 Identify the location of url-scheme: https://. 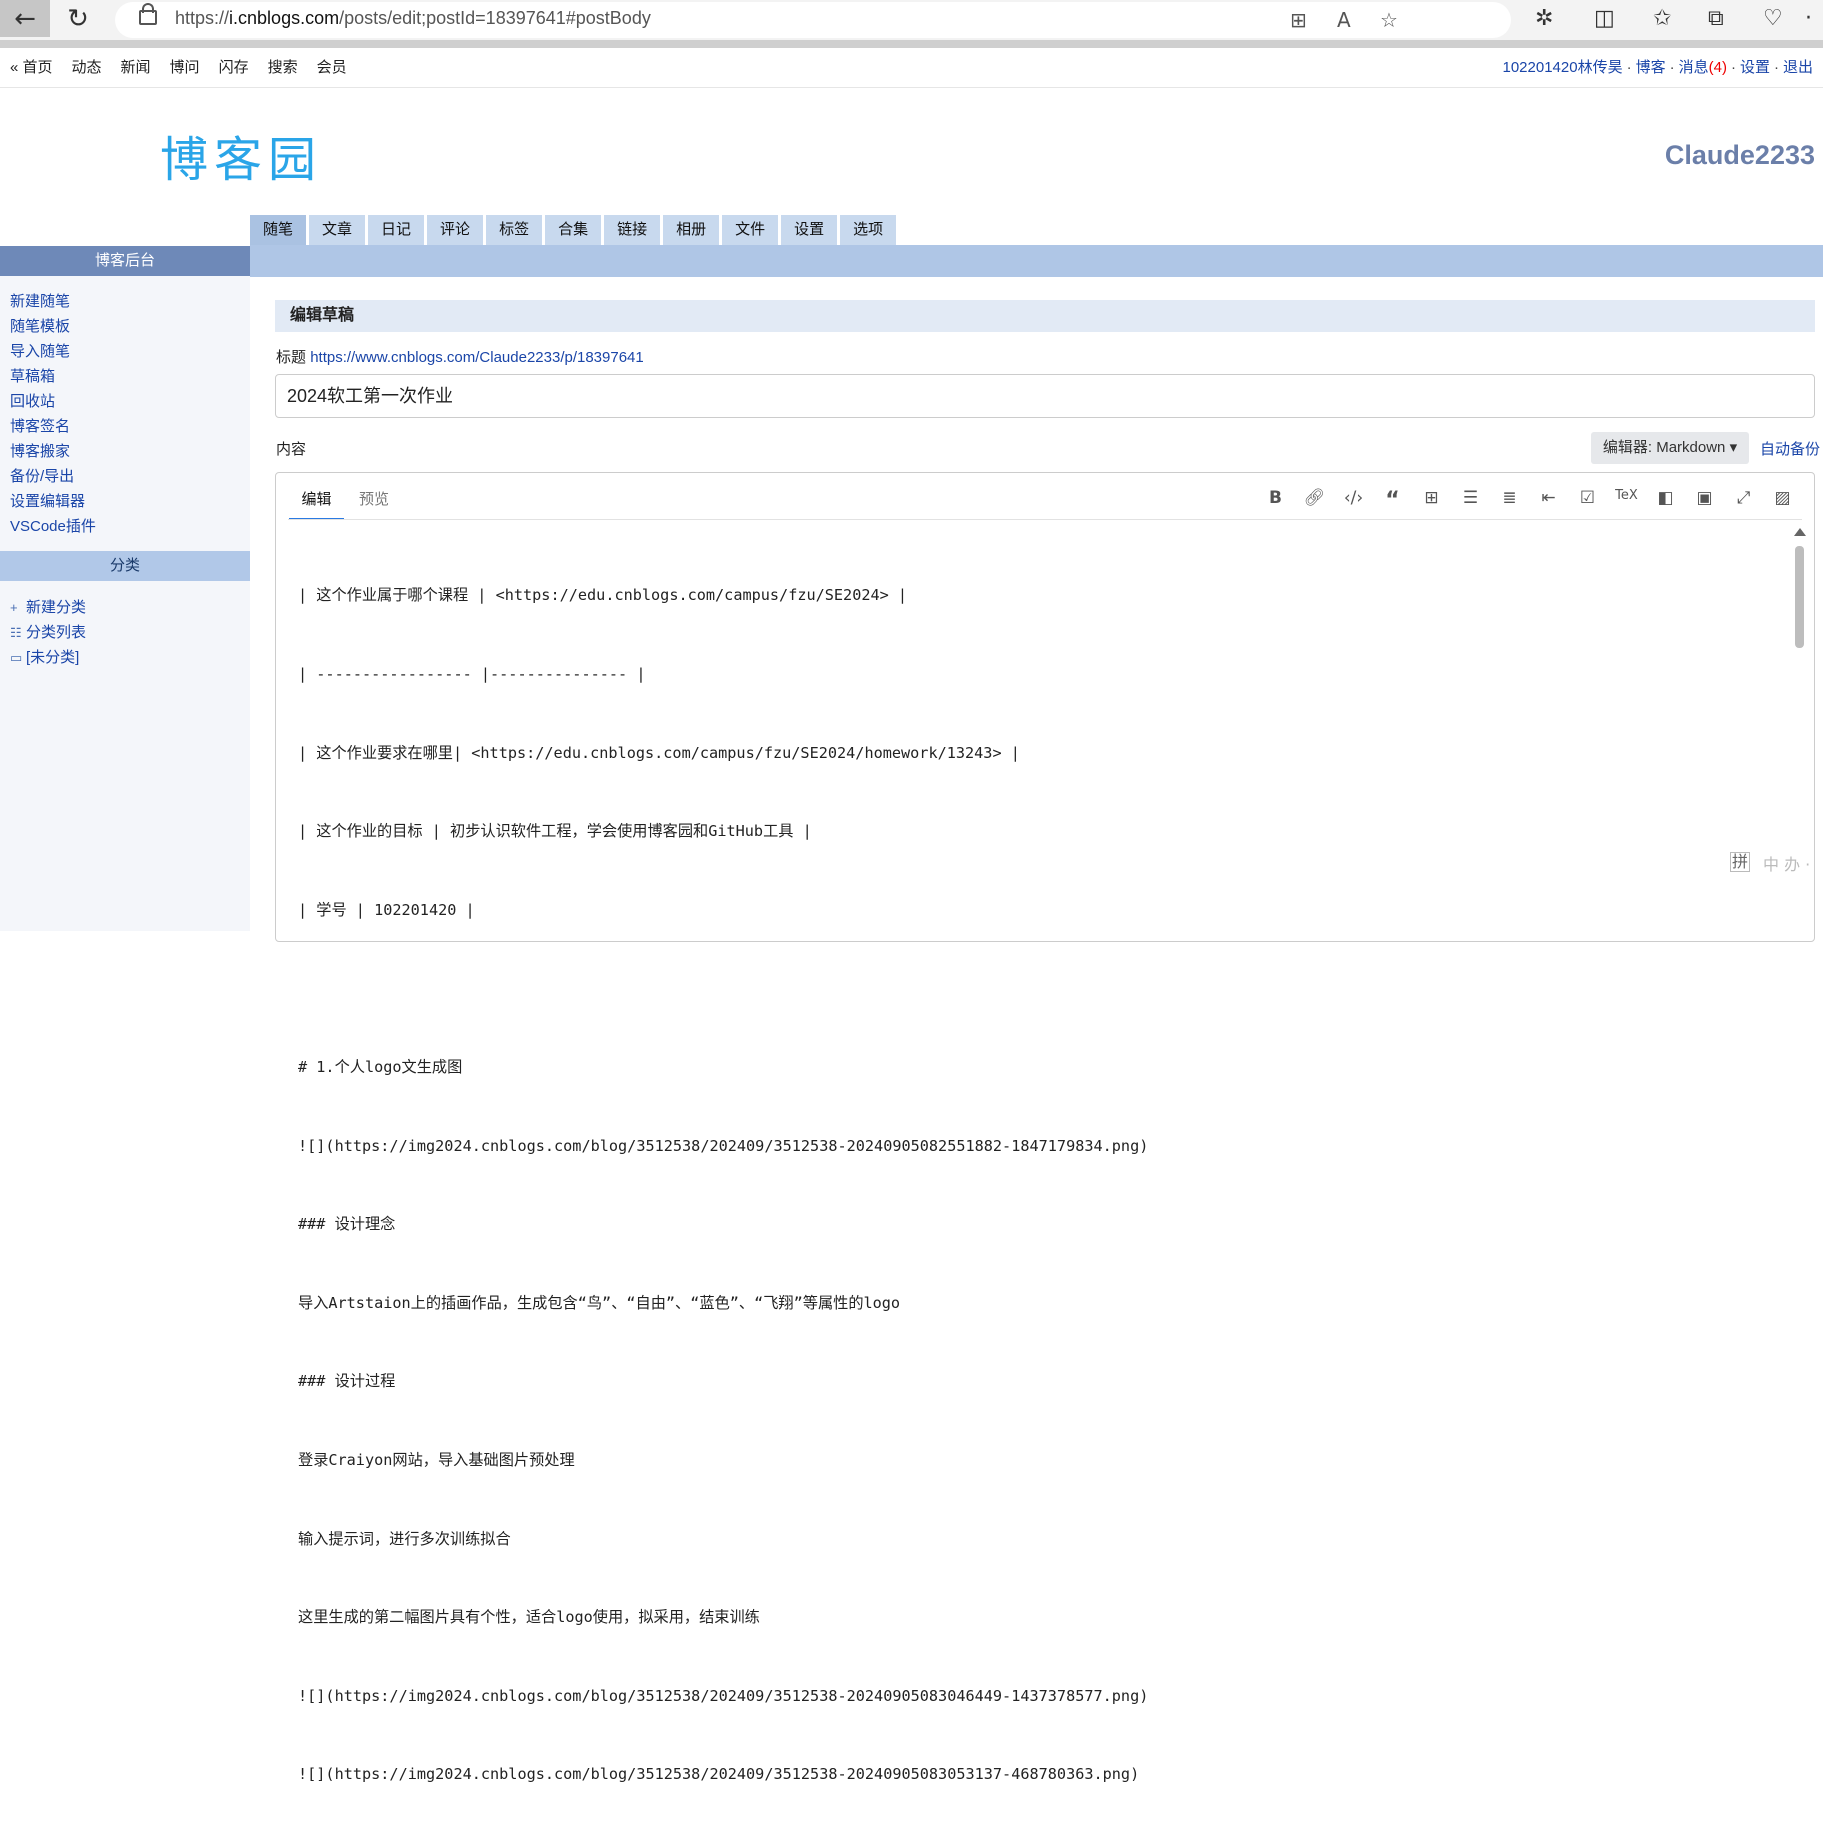
(202, 18).